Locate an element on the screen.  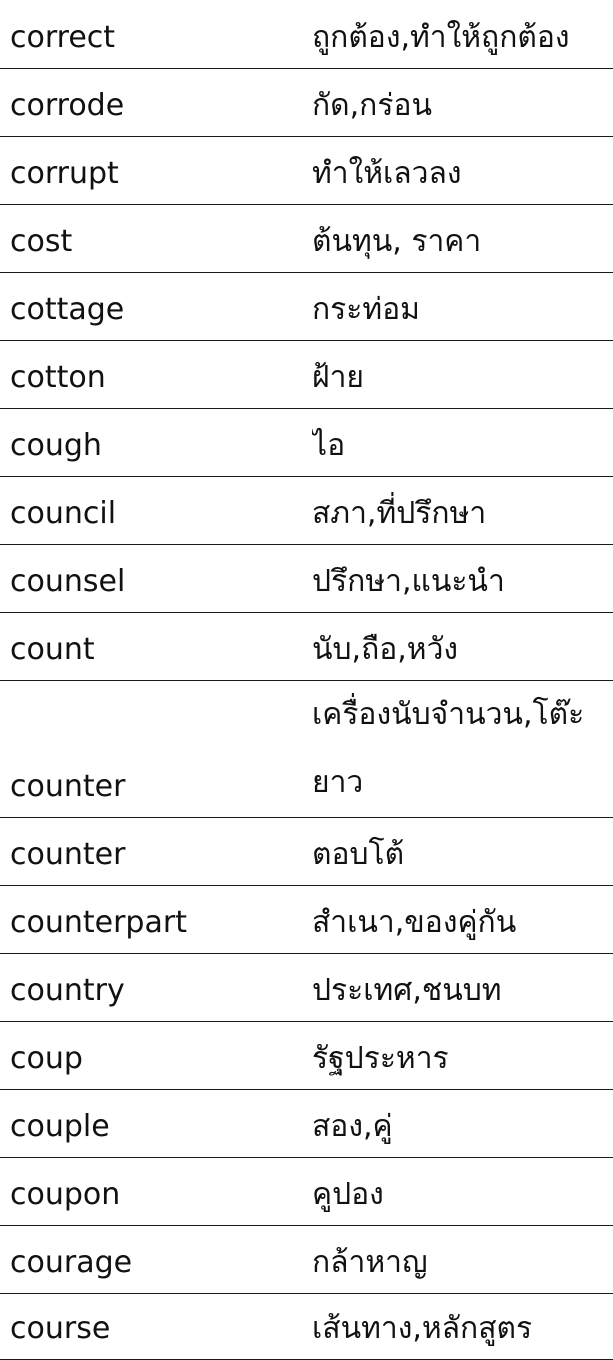
thai-meaning: กัด,กร่อน is located at coordinates (462, 102).